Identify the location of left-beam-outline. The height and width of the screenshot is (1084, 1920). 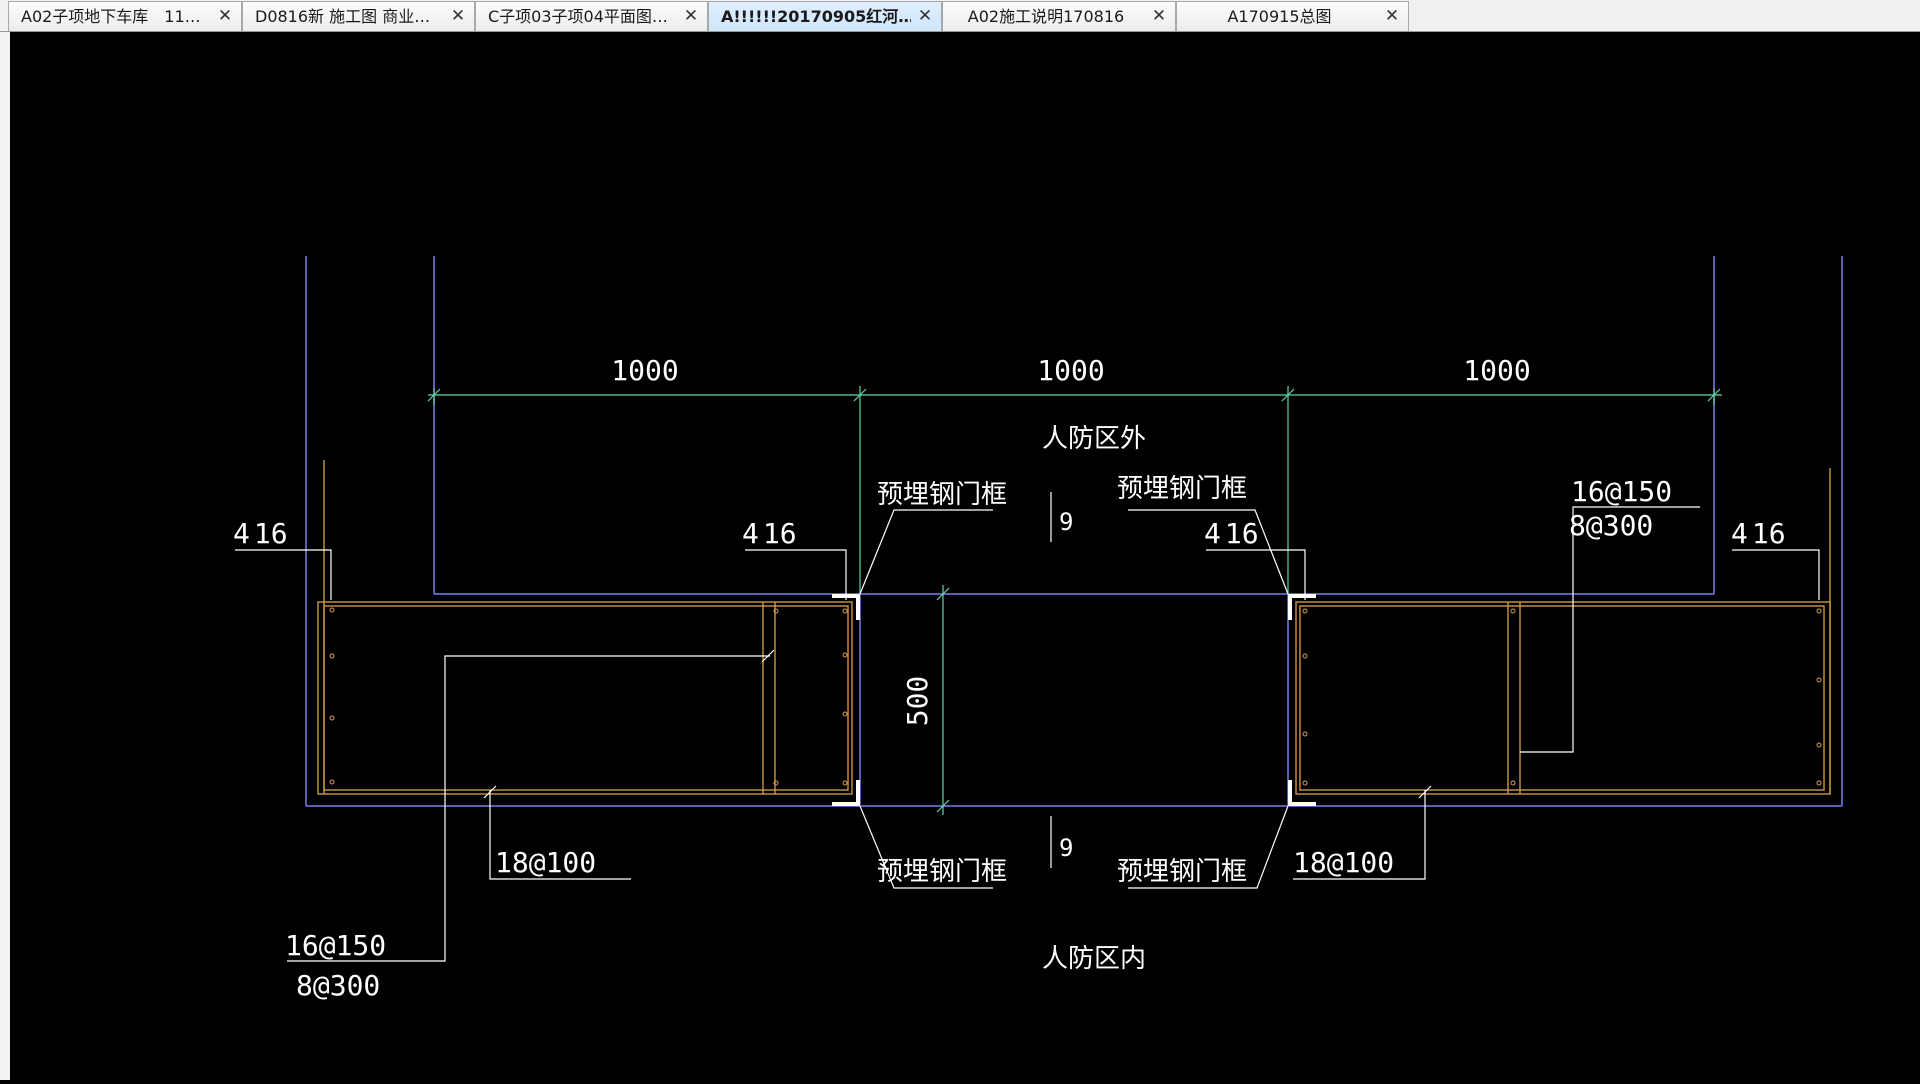
(585, 698).